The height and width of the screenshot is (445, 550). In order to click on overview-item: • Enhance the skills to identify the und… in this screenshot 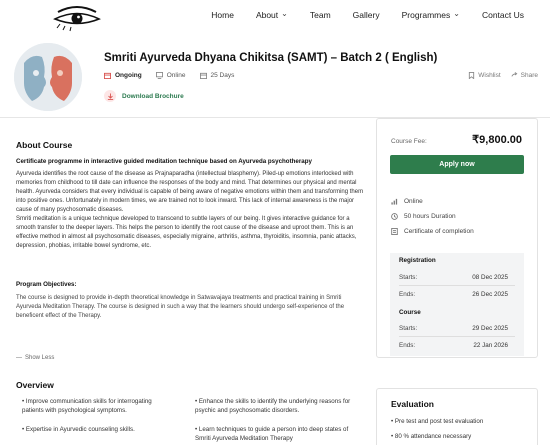, I will do `click(273, 406)`.